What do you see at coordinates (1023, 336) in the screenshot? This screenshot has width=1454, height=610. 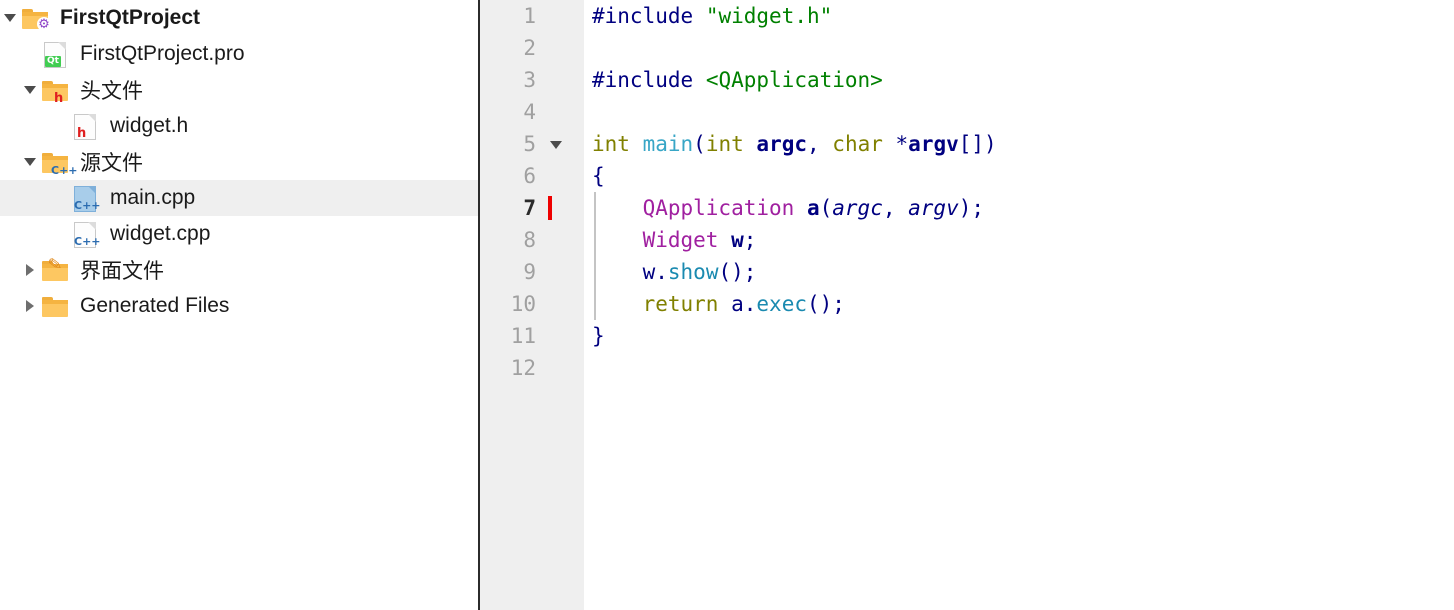 I see `code-line-11: }` at bounding box center [1023, 336].